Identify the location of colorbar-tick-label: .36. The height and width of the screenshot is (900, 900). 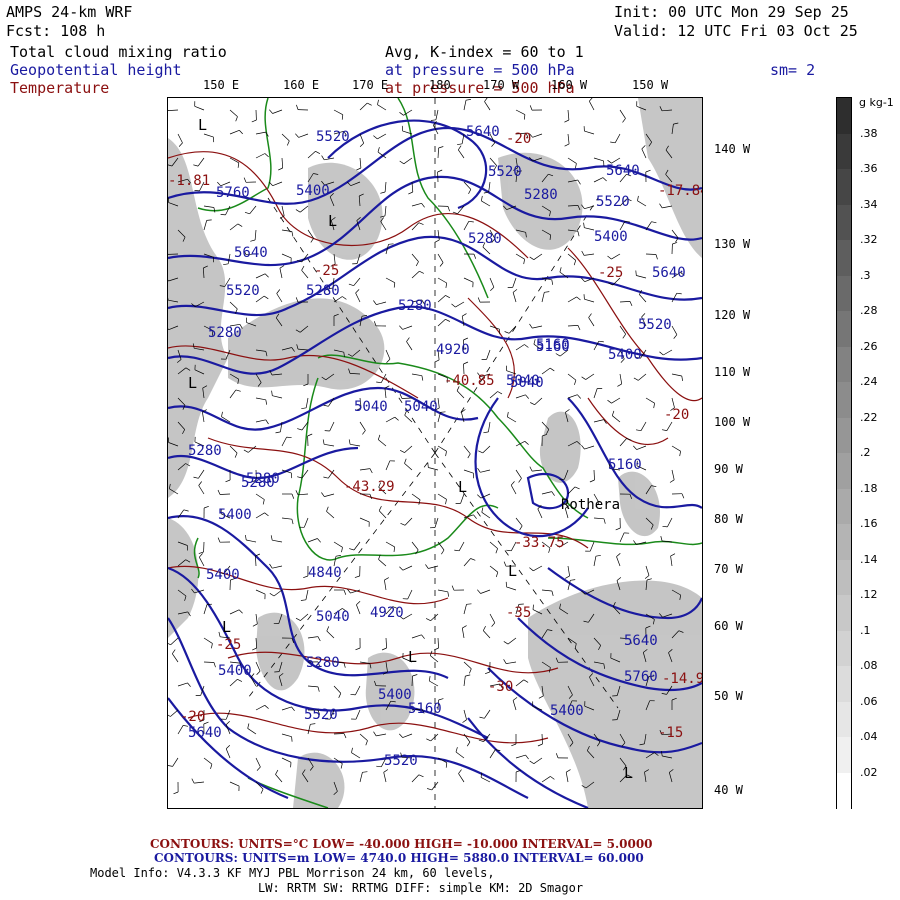
(869, 168).